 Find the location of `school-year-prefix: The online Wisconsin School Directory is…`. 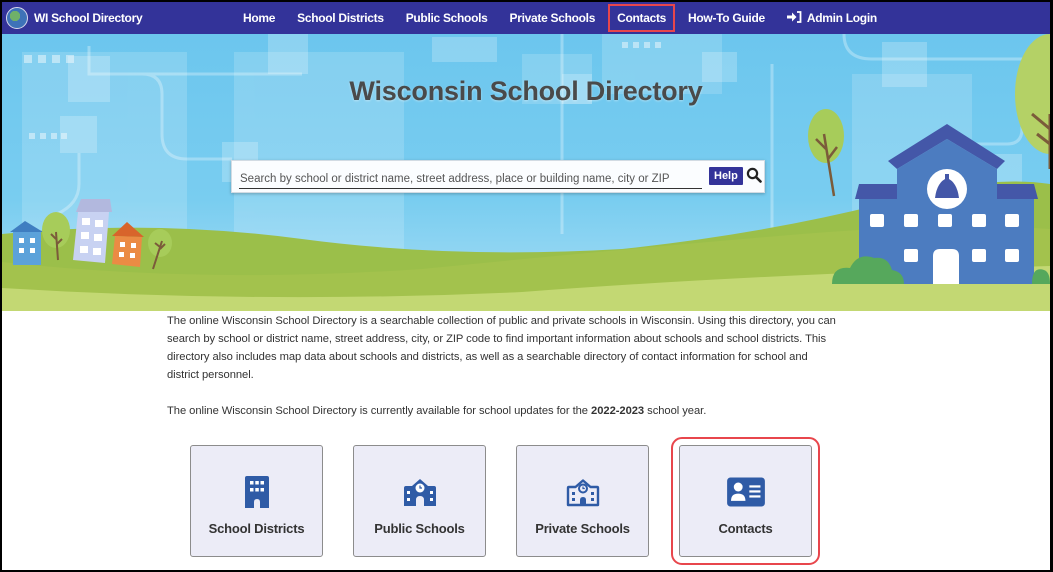

school-year-prefix: The online Wisconsin School Directory is… is located at coordinates (379, 411).